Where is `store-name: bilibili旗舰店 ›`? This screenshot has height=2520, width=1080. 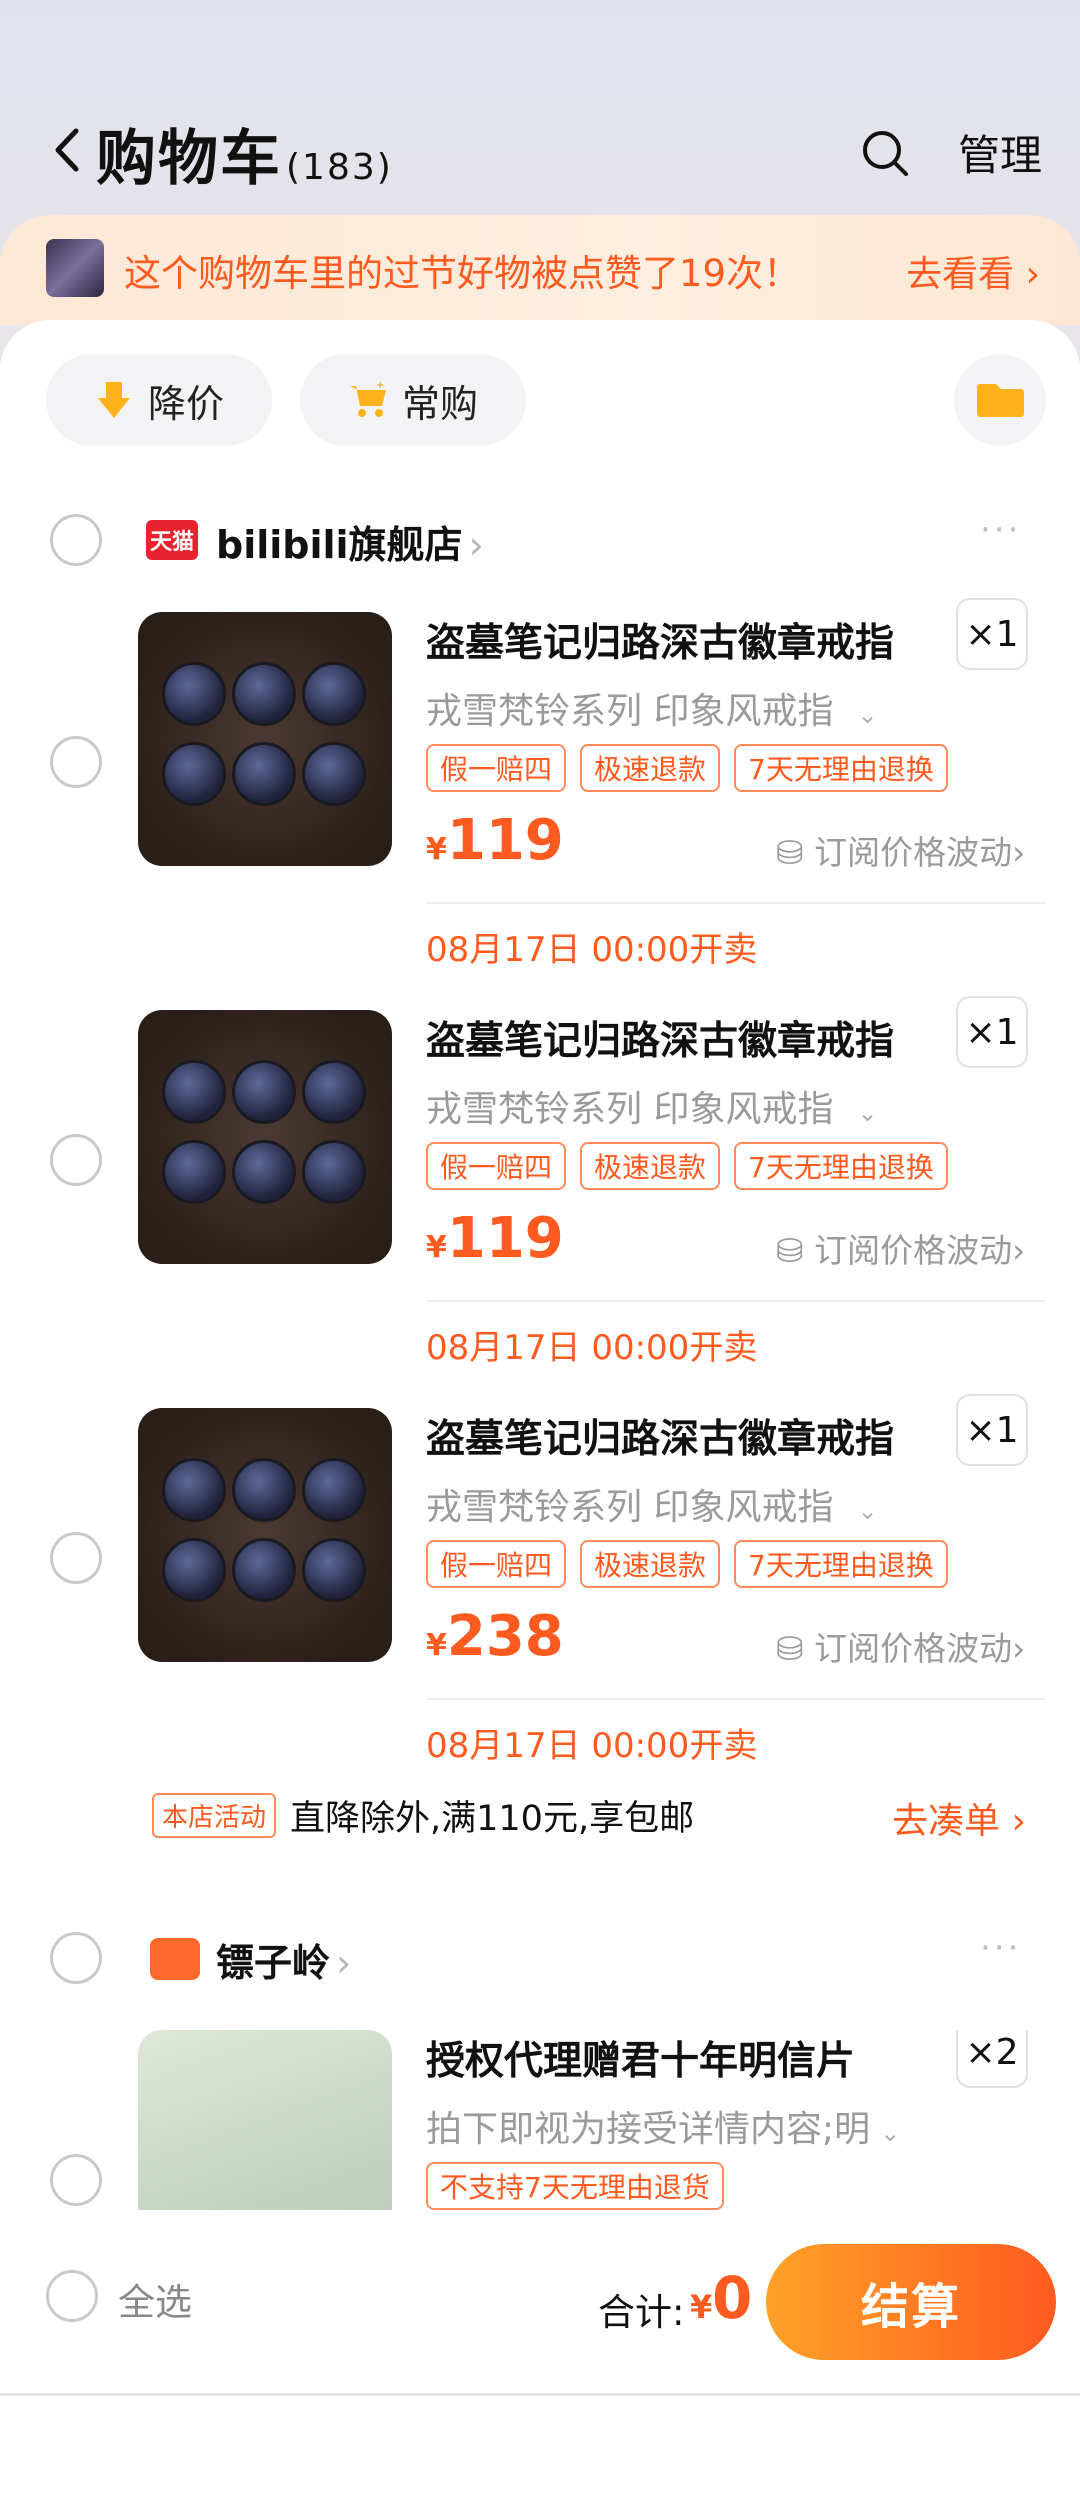 store-name: bilibili旗舰店 › is located at coordinates (350, 541).